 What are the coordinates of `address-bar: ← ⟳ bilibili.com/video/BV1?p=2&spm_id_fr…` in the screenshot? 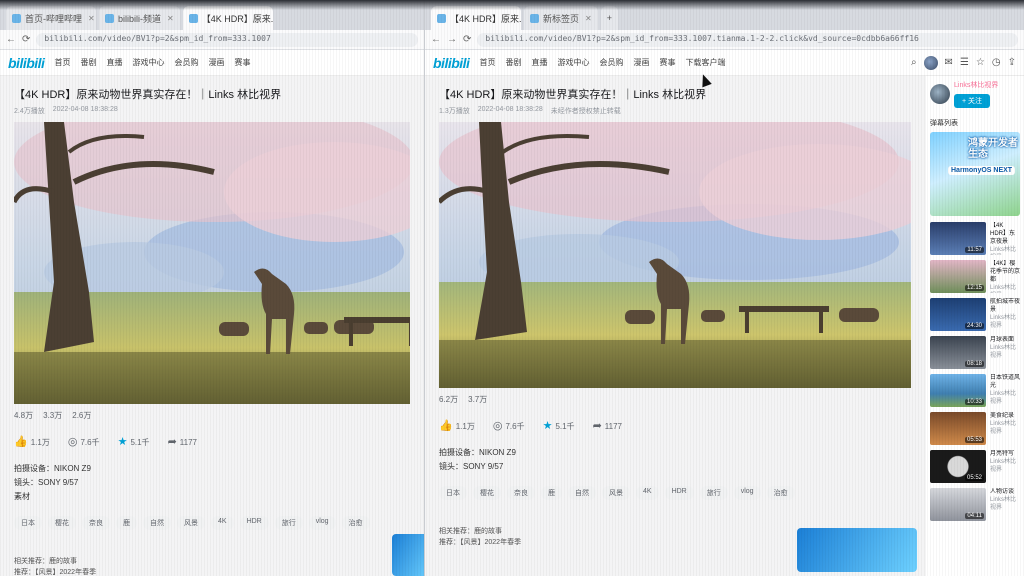 It's located at (212, 40).